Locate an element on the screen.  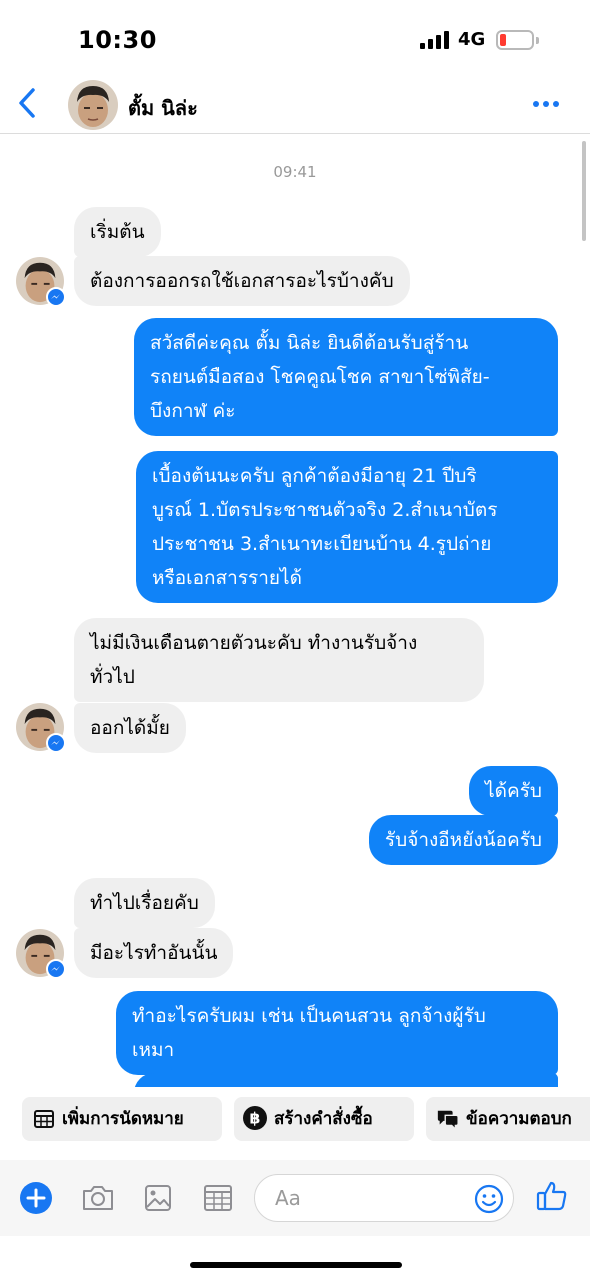
message-text: รับจ้างอีหยังน้อครับ is located at coordinates (463, 840).